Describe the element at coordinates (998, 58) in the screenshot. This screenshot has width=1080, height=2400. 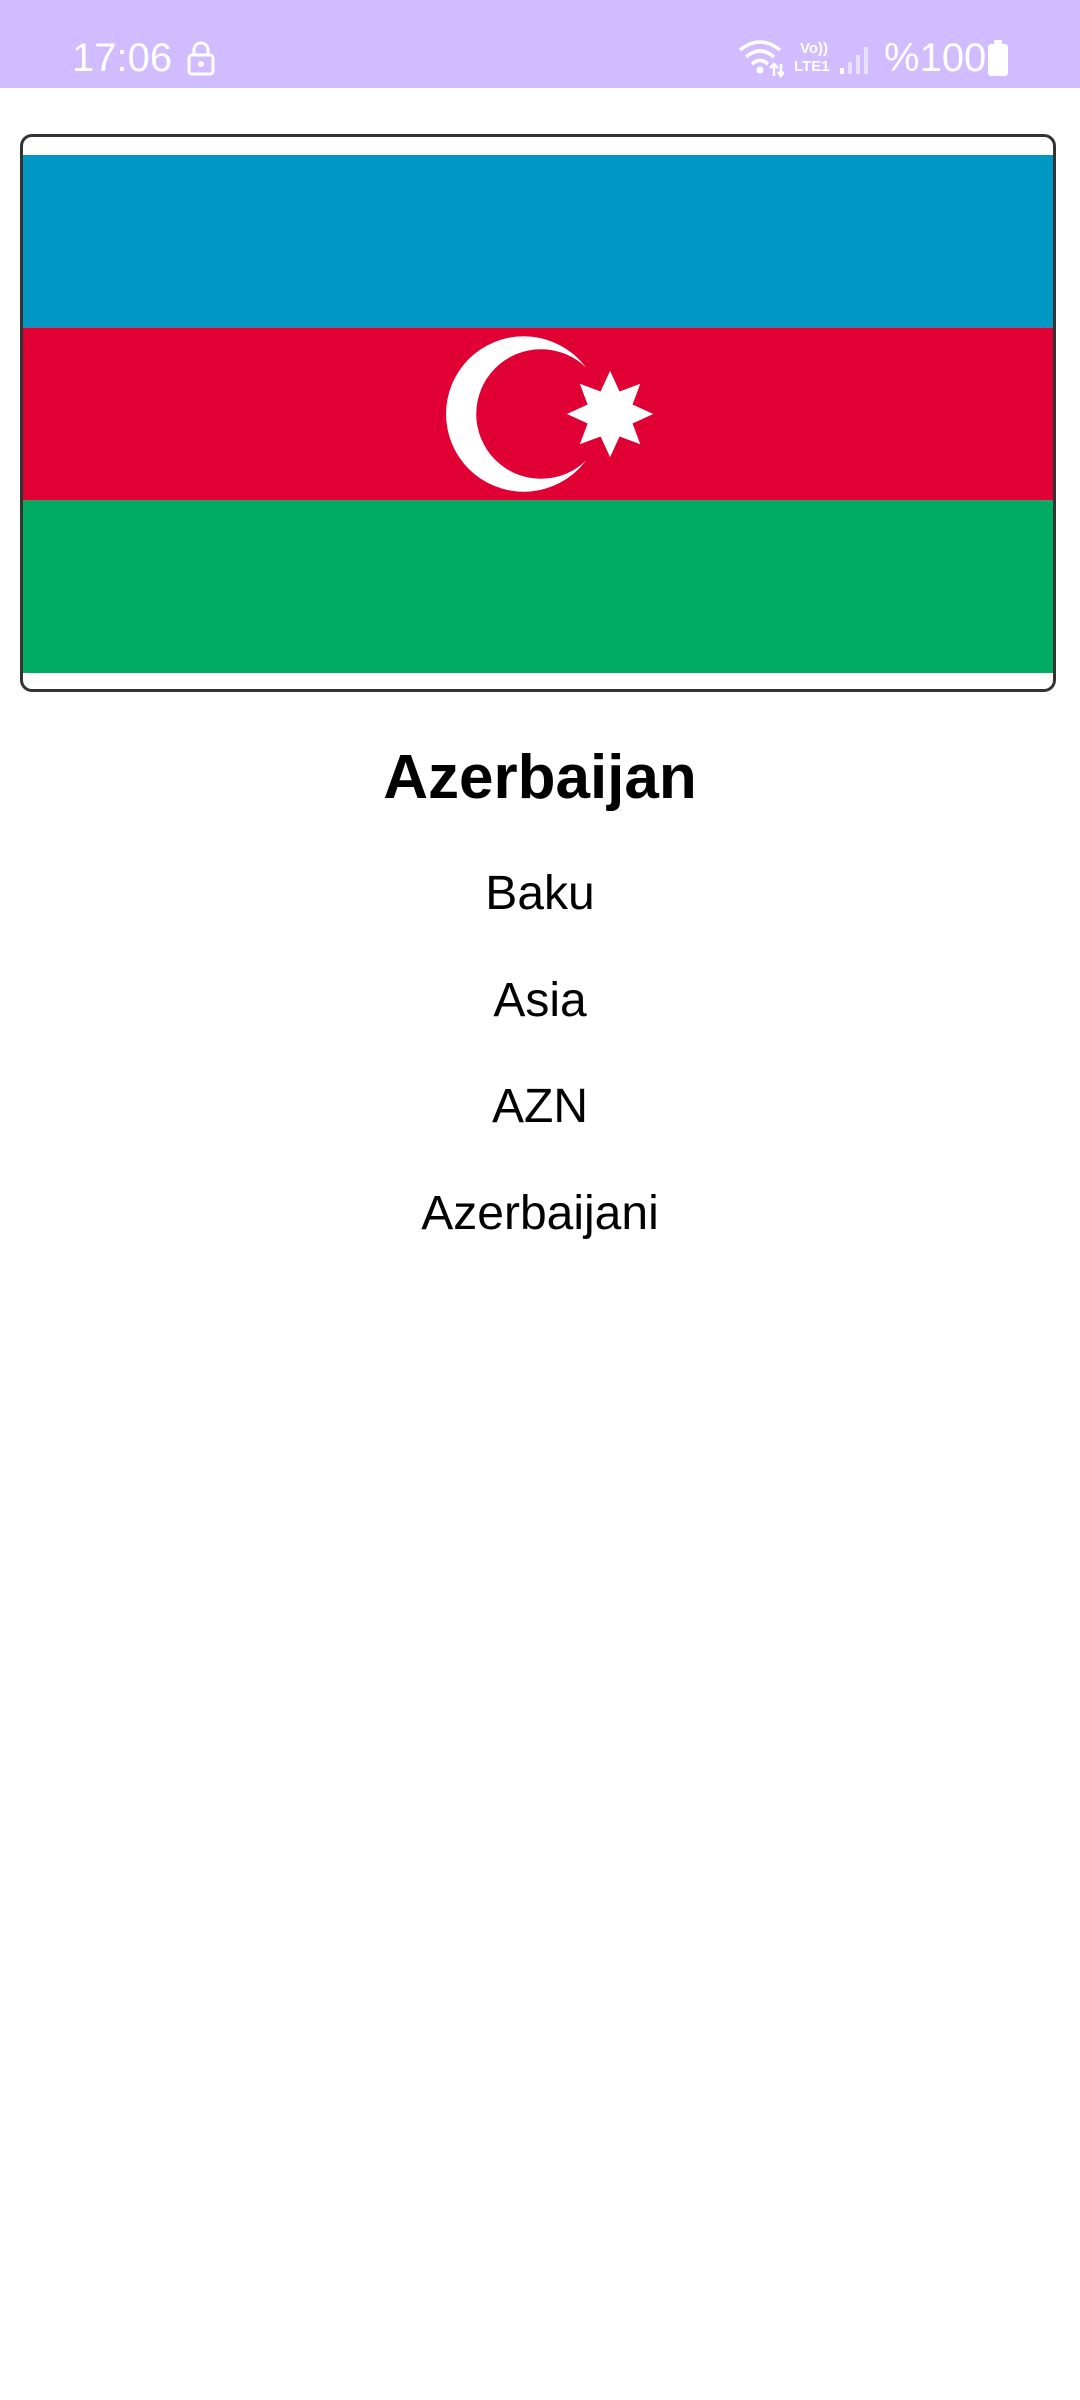
I see `battery-icon` at that location.